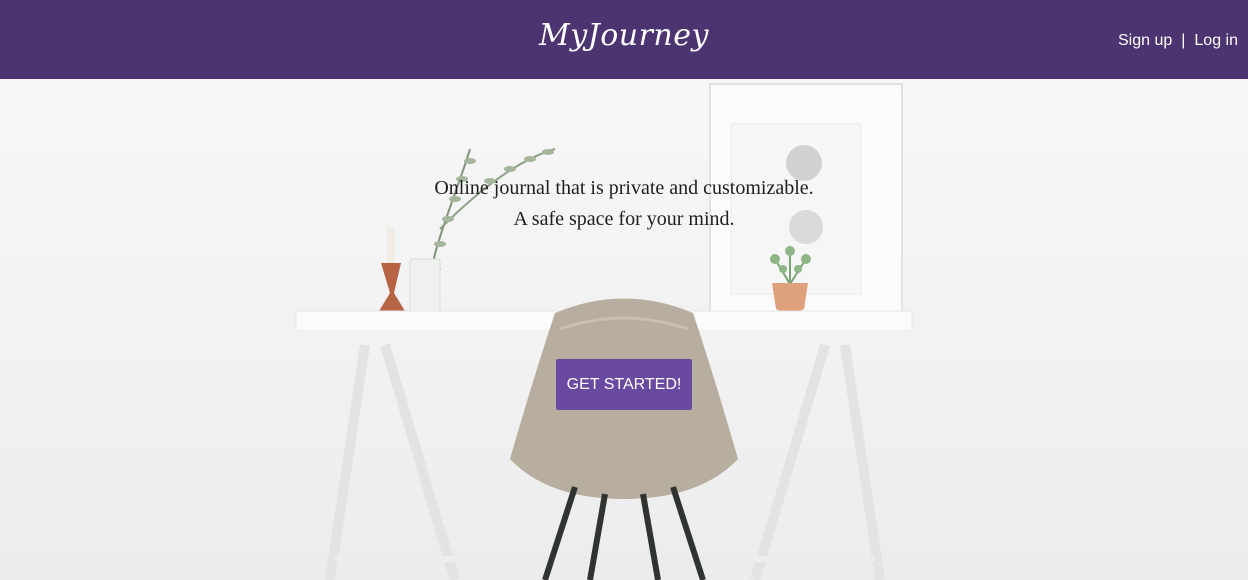 The height and width of the screenshot is (580, 1248). What do you see at coordinates (624, 384) in the screenshot?
I see `get-started-button: GET STARTED!` at bounding box center [624, 384].